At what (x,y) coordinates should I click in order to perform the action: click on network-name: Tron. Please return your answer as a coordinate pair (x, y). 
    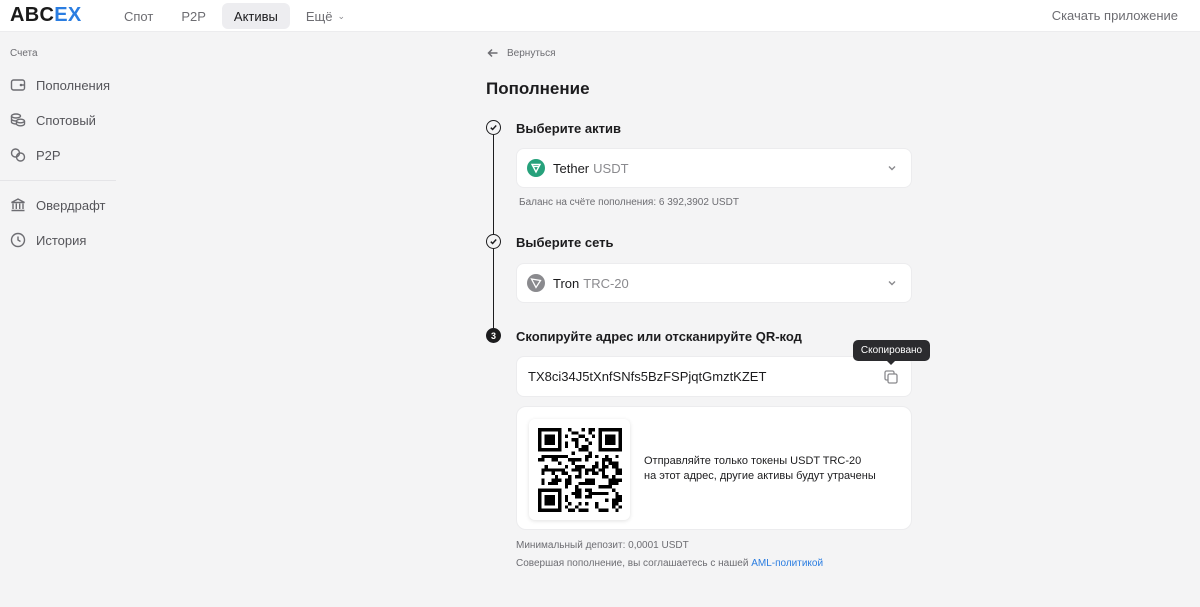
    Looking at the image, I should click on (566, 283).